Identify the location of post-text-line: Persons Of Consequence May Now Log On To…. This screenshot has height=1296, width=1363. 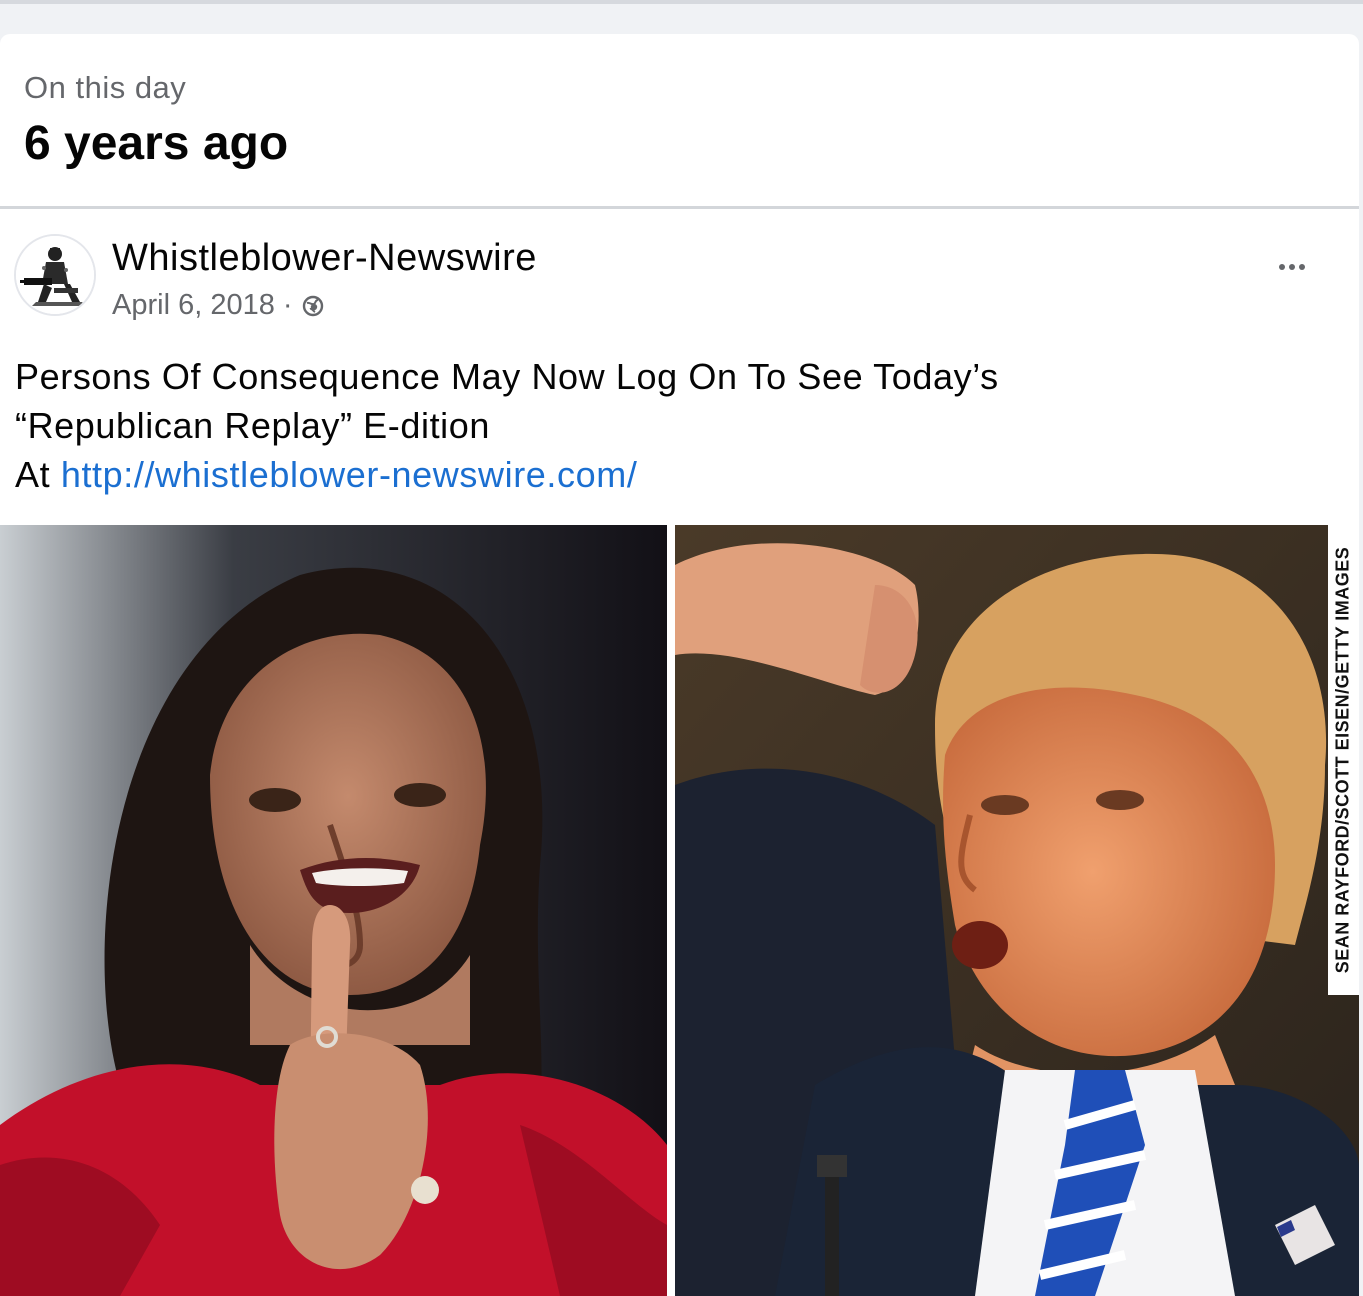
(507, 376).